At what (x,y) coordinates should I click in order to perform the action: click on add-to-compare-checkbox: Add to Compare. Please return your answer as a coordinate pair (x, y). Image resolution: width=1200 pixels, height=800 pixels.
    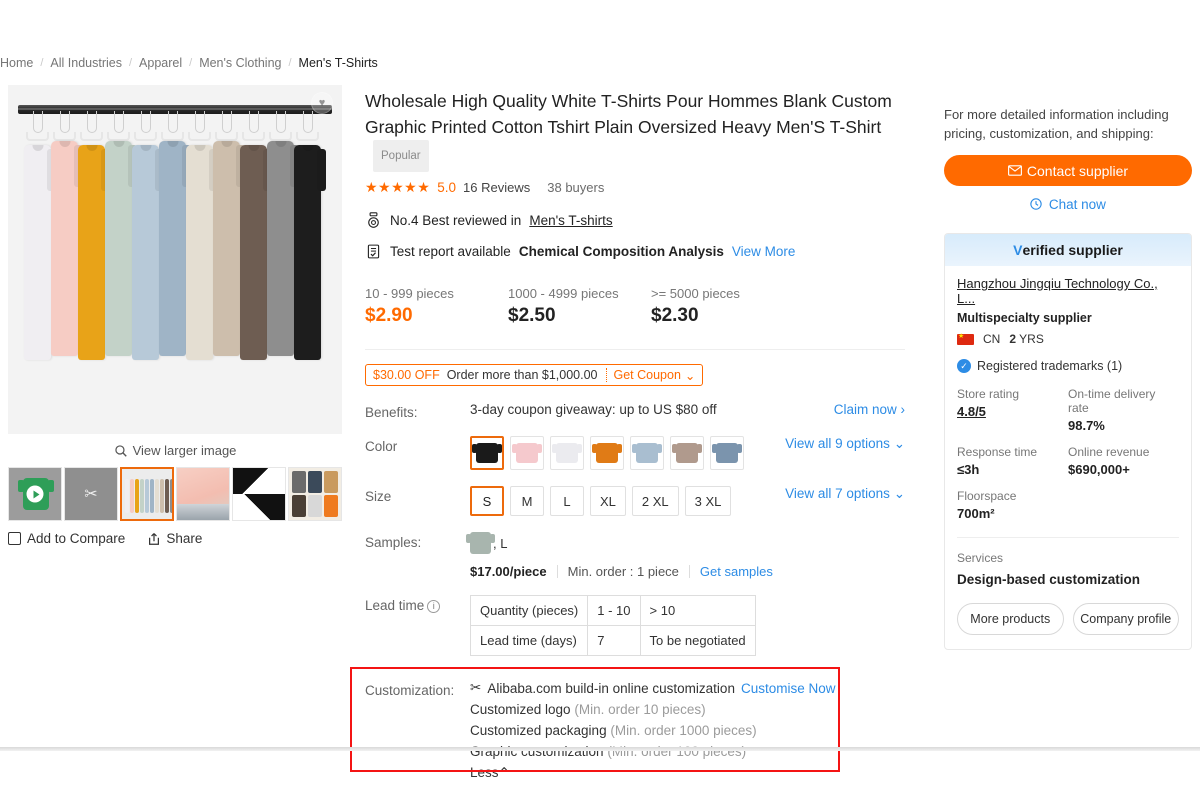
    Looking at the image, I should click on (66, 538).